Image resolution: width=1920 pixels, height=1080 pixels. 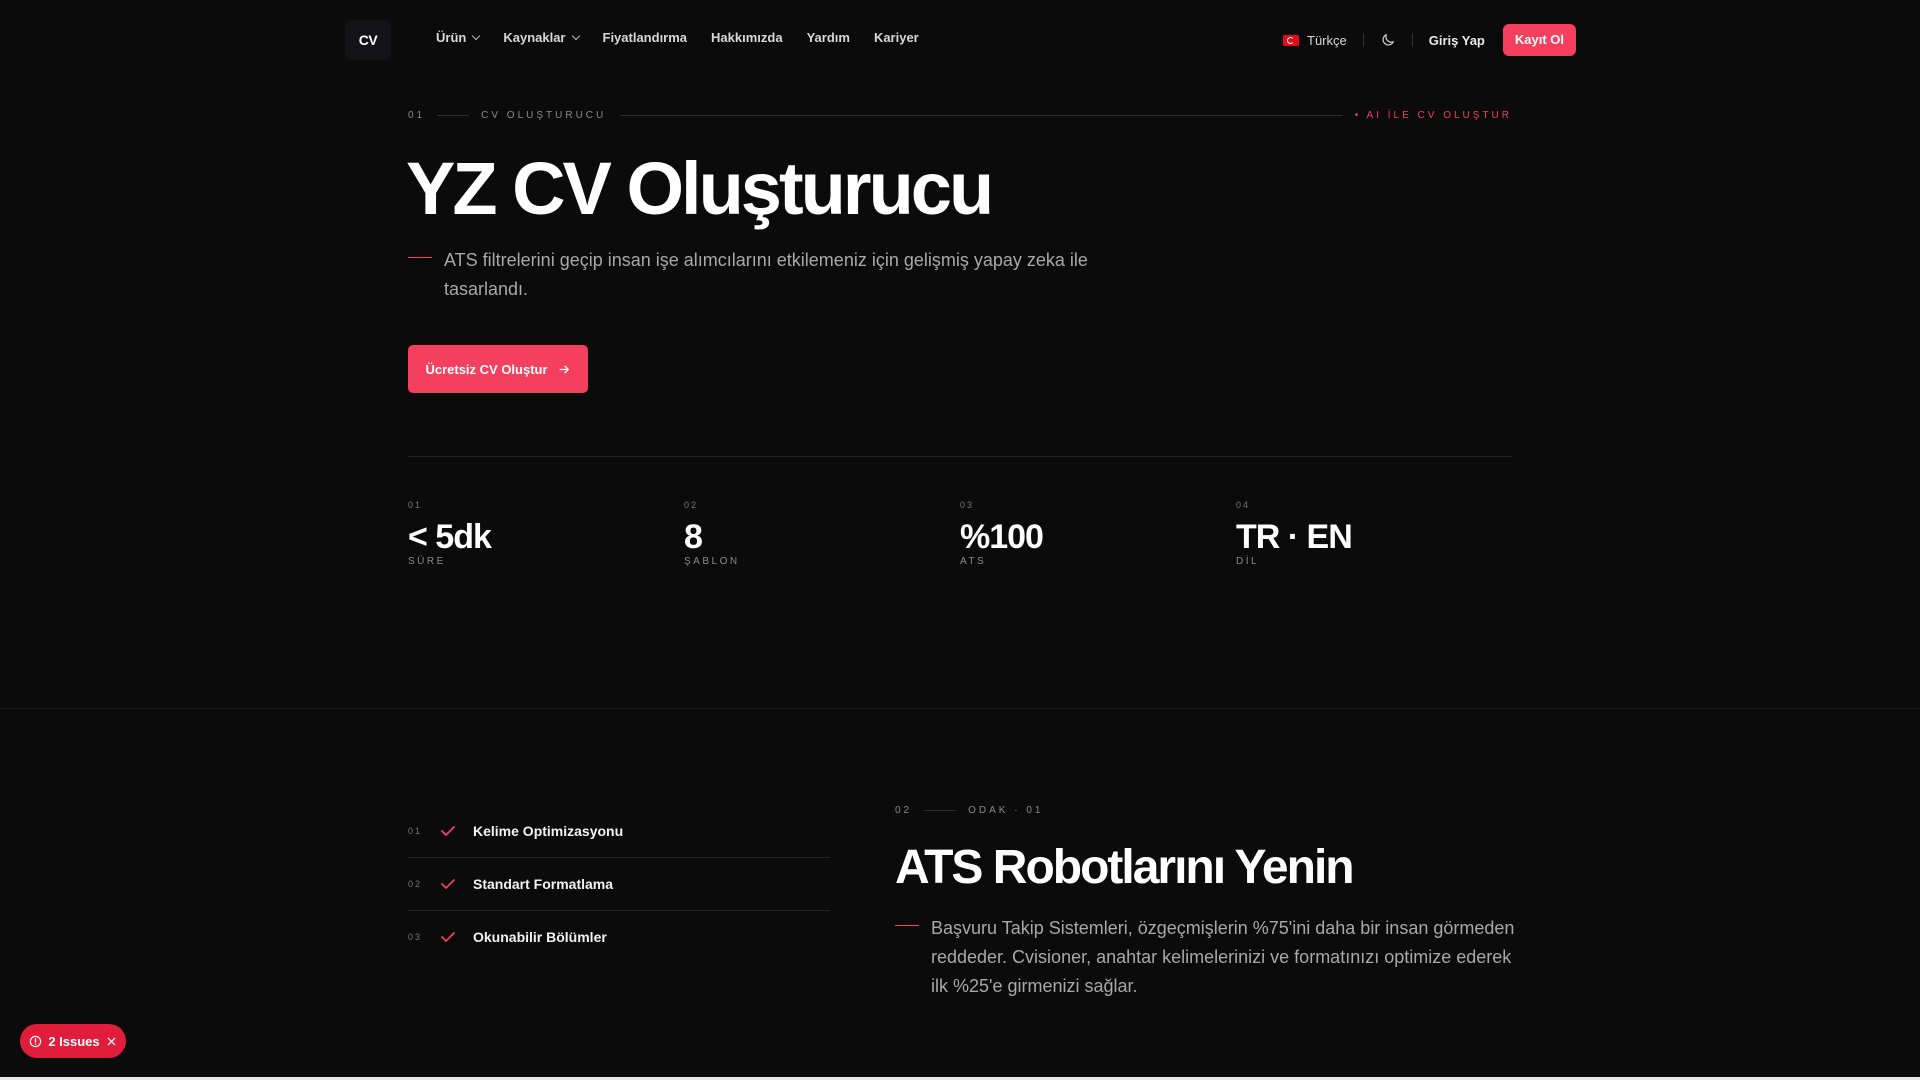 I want to click on section-divider, so click(x=960, y=708).